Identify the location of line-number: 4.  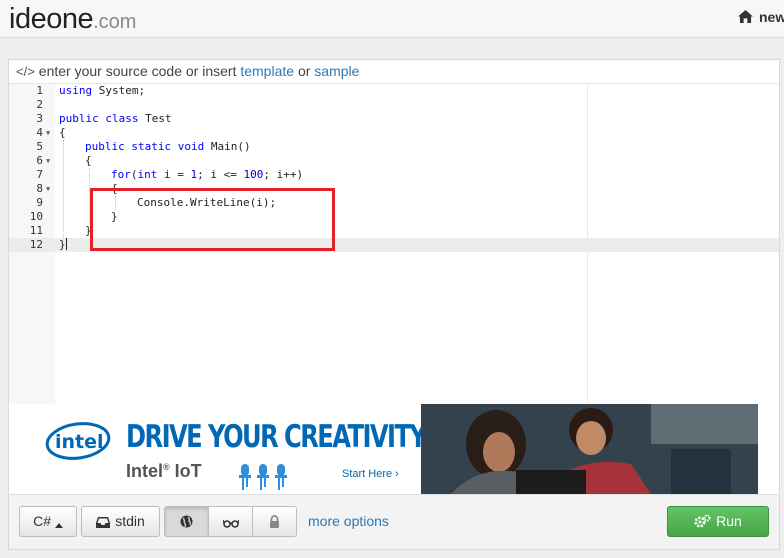
(39, 132).